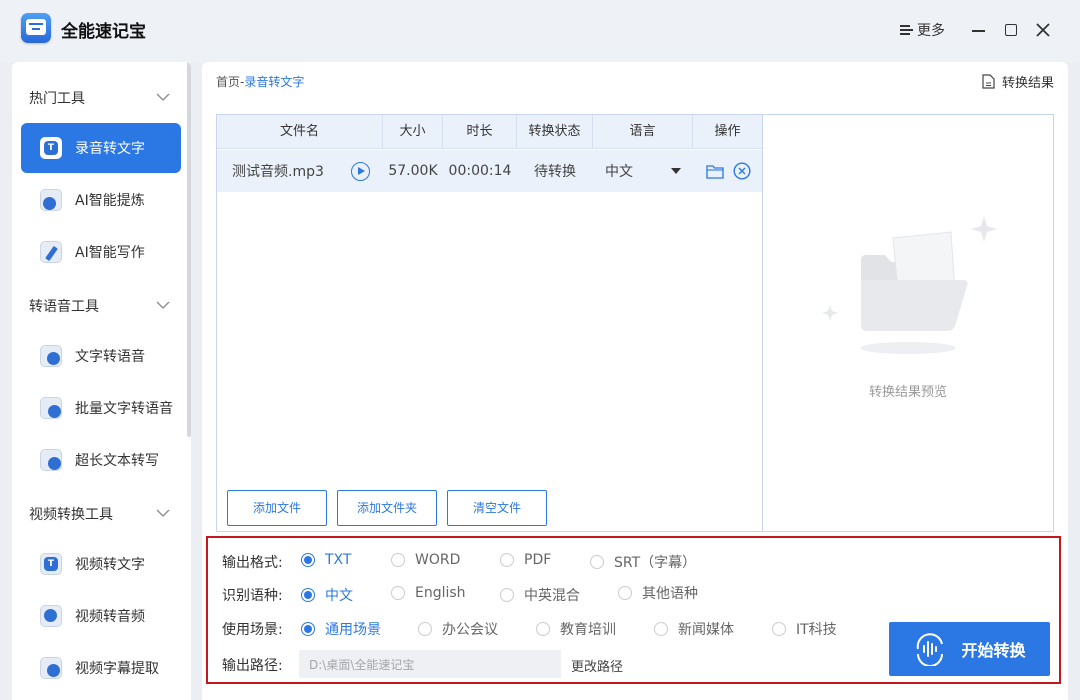  I want to click on scene-label: 使用场景:, so click(252, 630).